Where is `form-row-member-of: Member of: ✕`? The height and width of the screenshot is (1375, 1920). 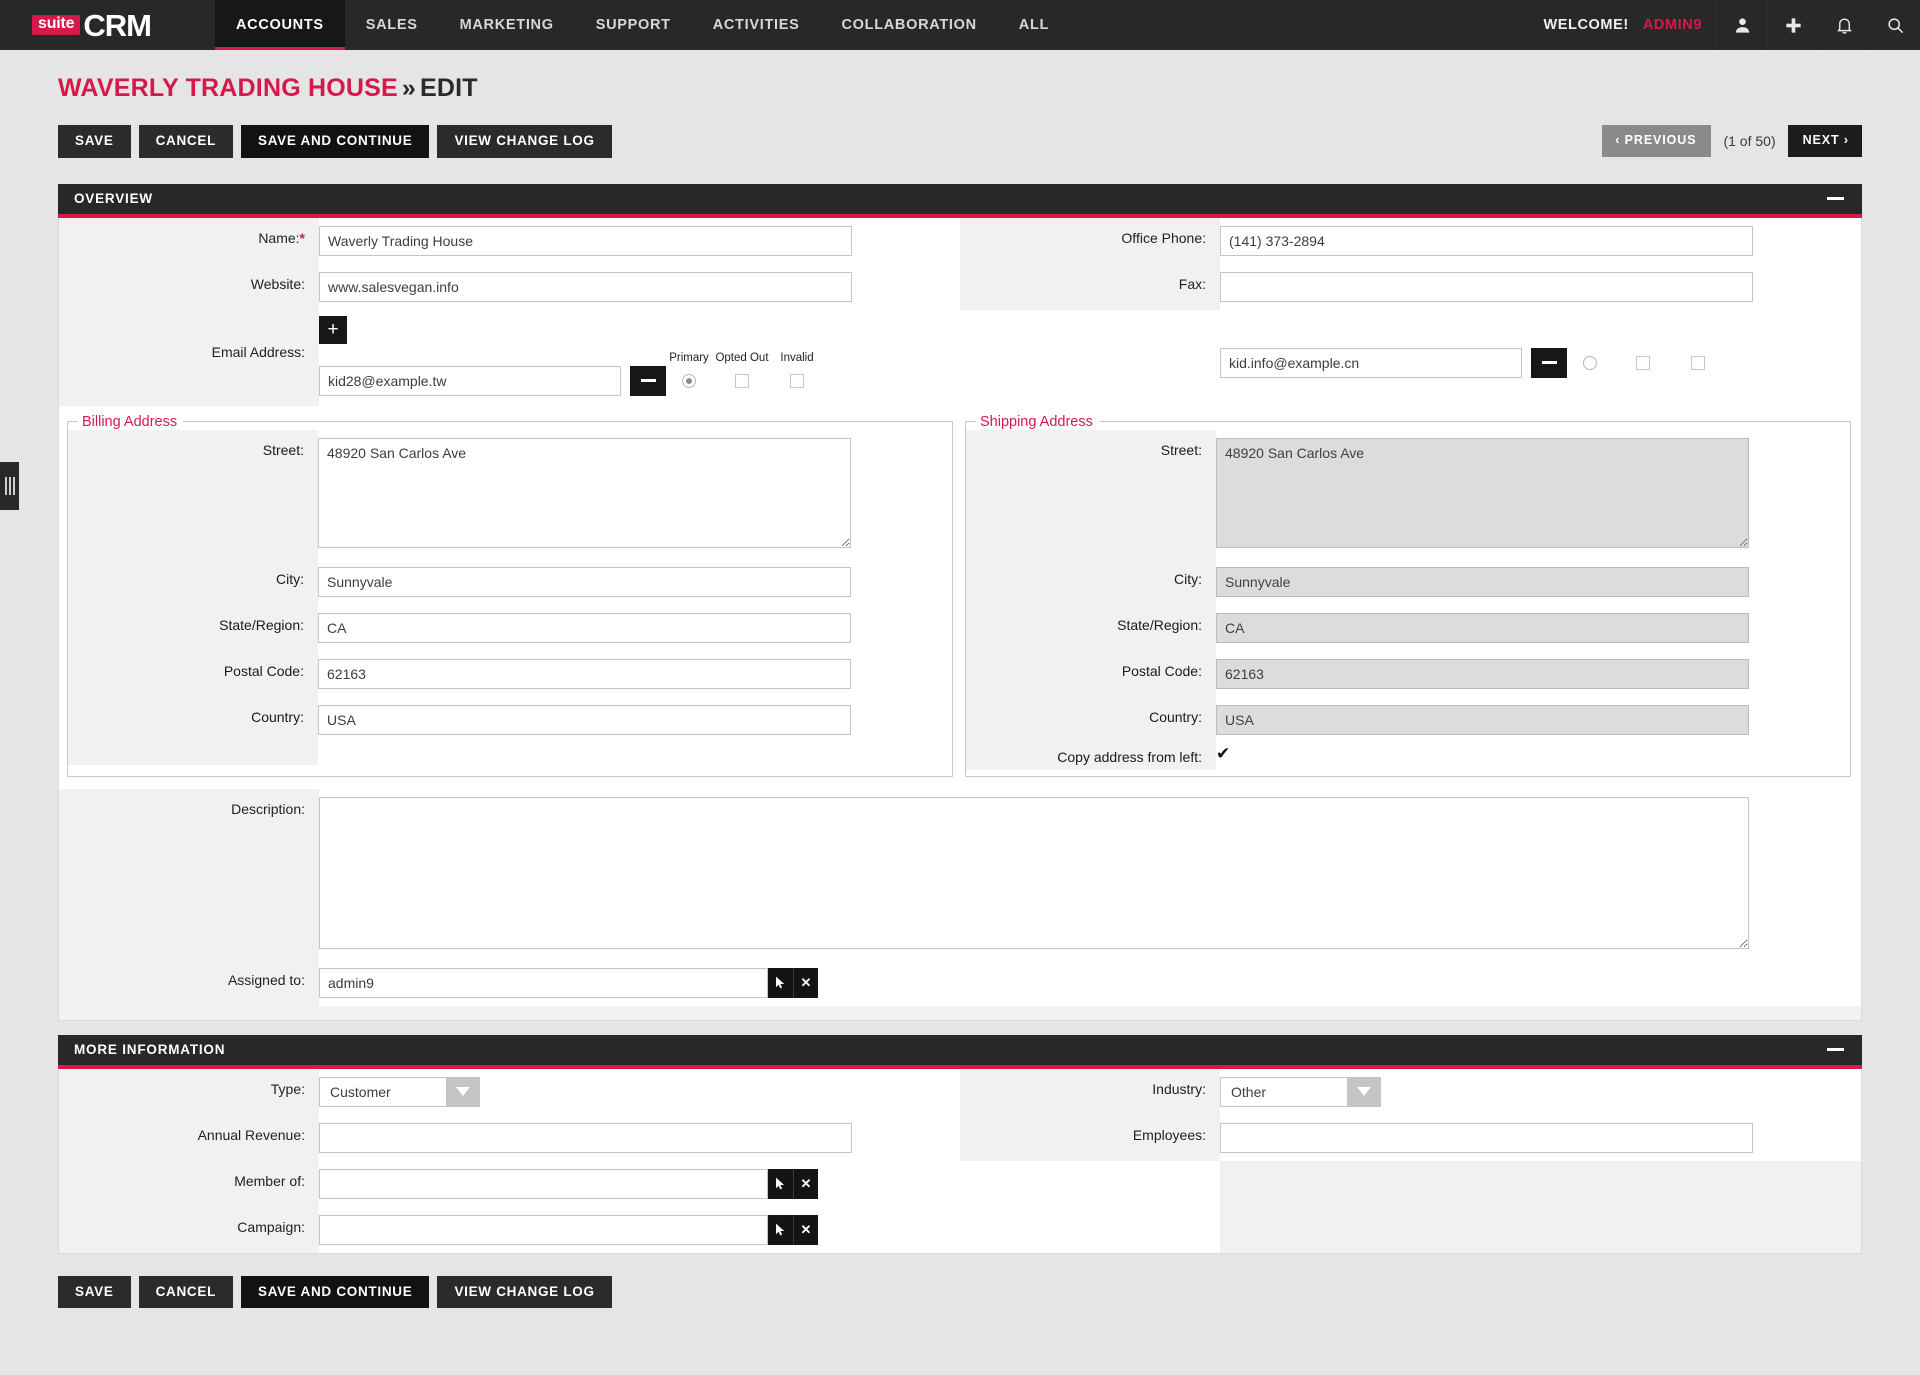 form-row-member-of: Member of: ✕ is located at coordinates (960, 1183).